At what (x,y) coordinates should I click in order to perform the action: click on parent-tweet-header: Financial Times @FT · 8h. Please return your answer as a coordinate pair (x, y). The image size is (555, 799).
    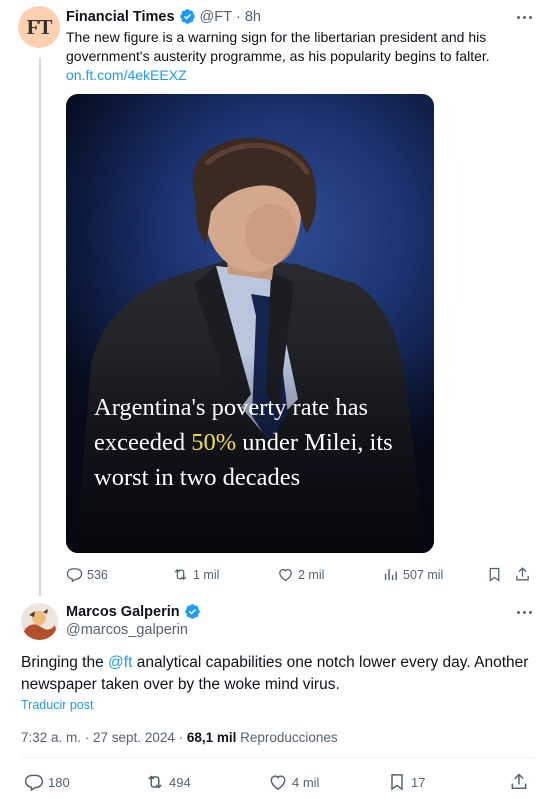
    Looking at the image, I should click on (163, 16).